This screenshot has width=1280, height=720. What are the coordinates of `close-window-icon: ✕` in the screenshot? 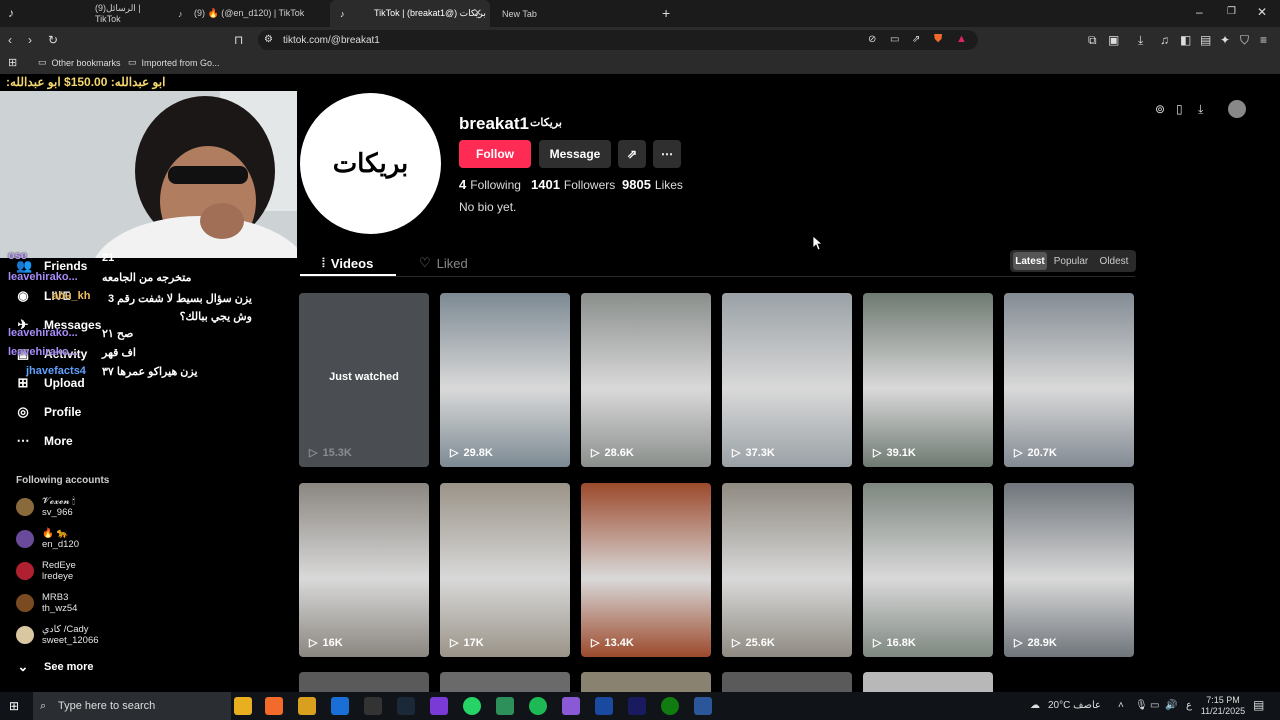 It's located at (1262, 12).